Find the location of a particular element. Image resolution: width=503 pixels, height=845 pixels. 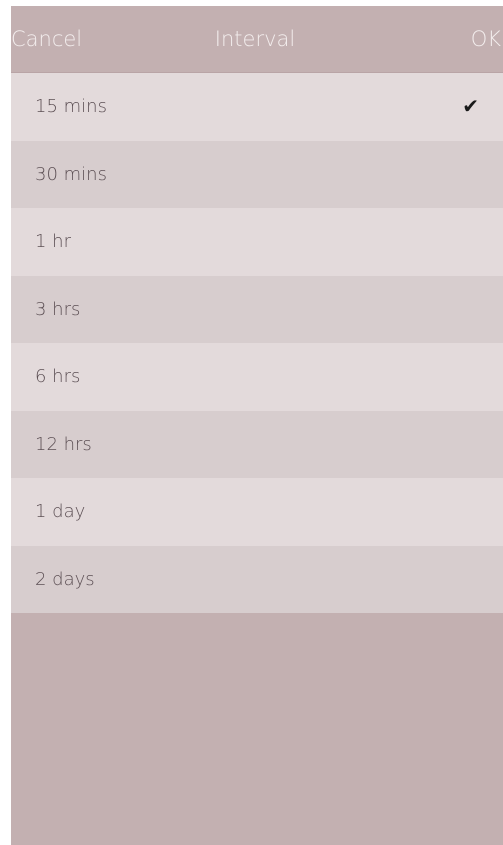

navigation-bar: Cancel Interval OK is located at coordinates (257, 39).